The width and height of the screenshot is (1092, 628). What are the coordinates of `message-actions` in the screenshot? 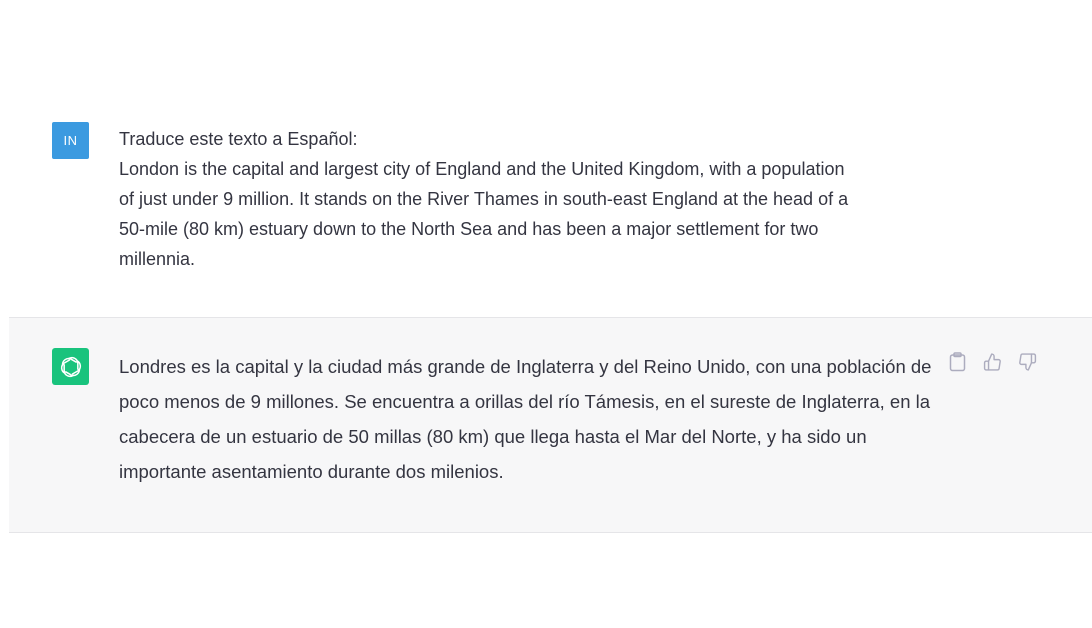 It's located at (992, 361).